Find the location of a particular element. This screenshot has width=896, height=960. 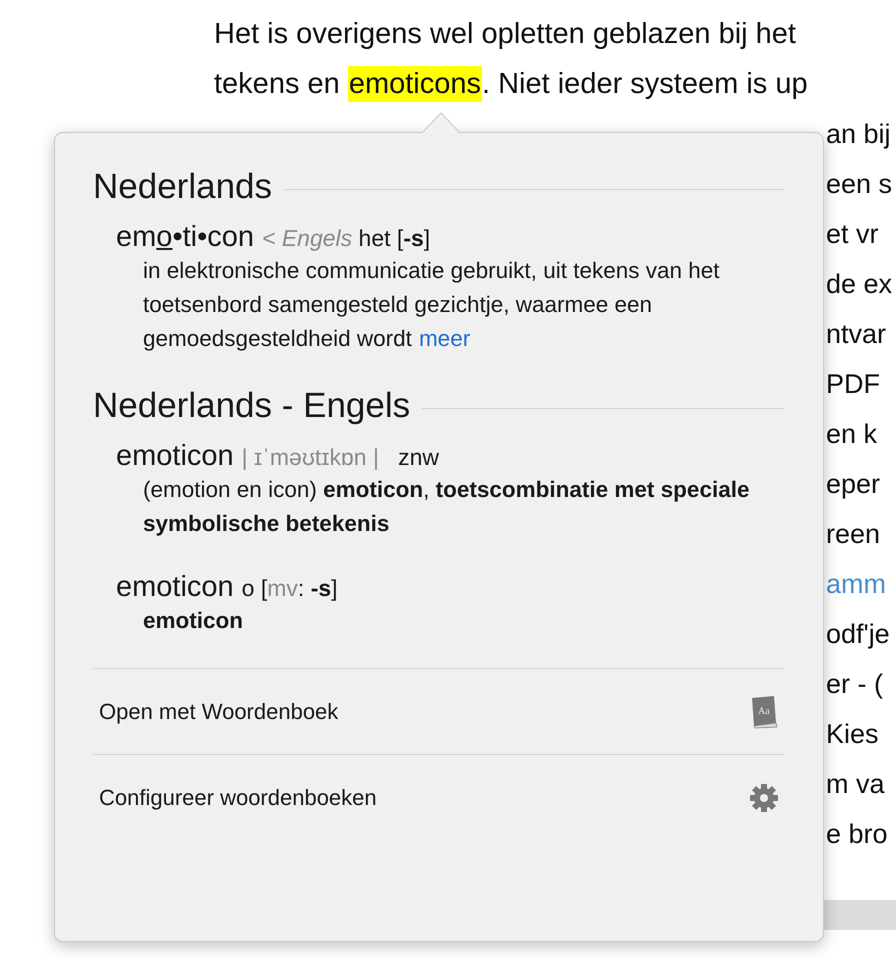

grammar-note: o [mv: -s] is located at coordinates (290, 588).